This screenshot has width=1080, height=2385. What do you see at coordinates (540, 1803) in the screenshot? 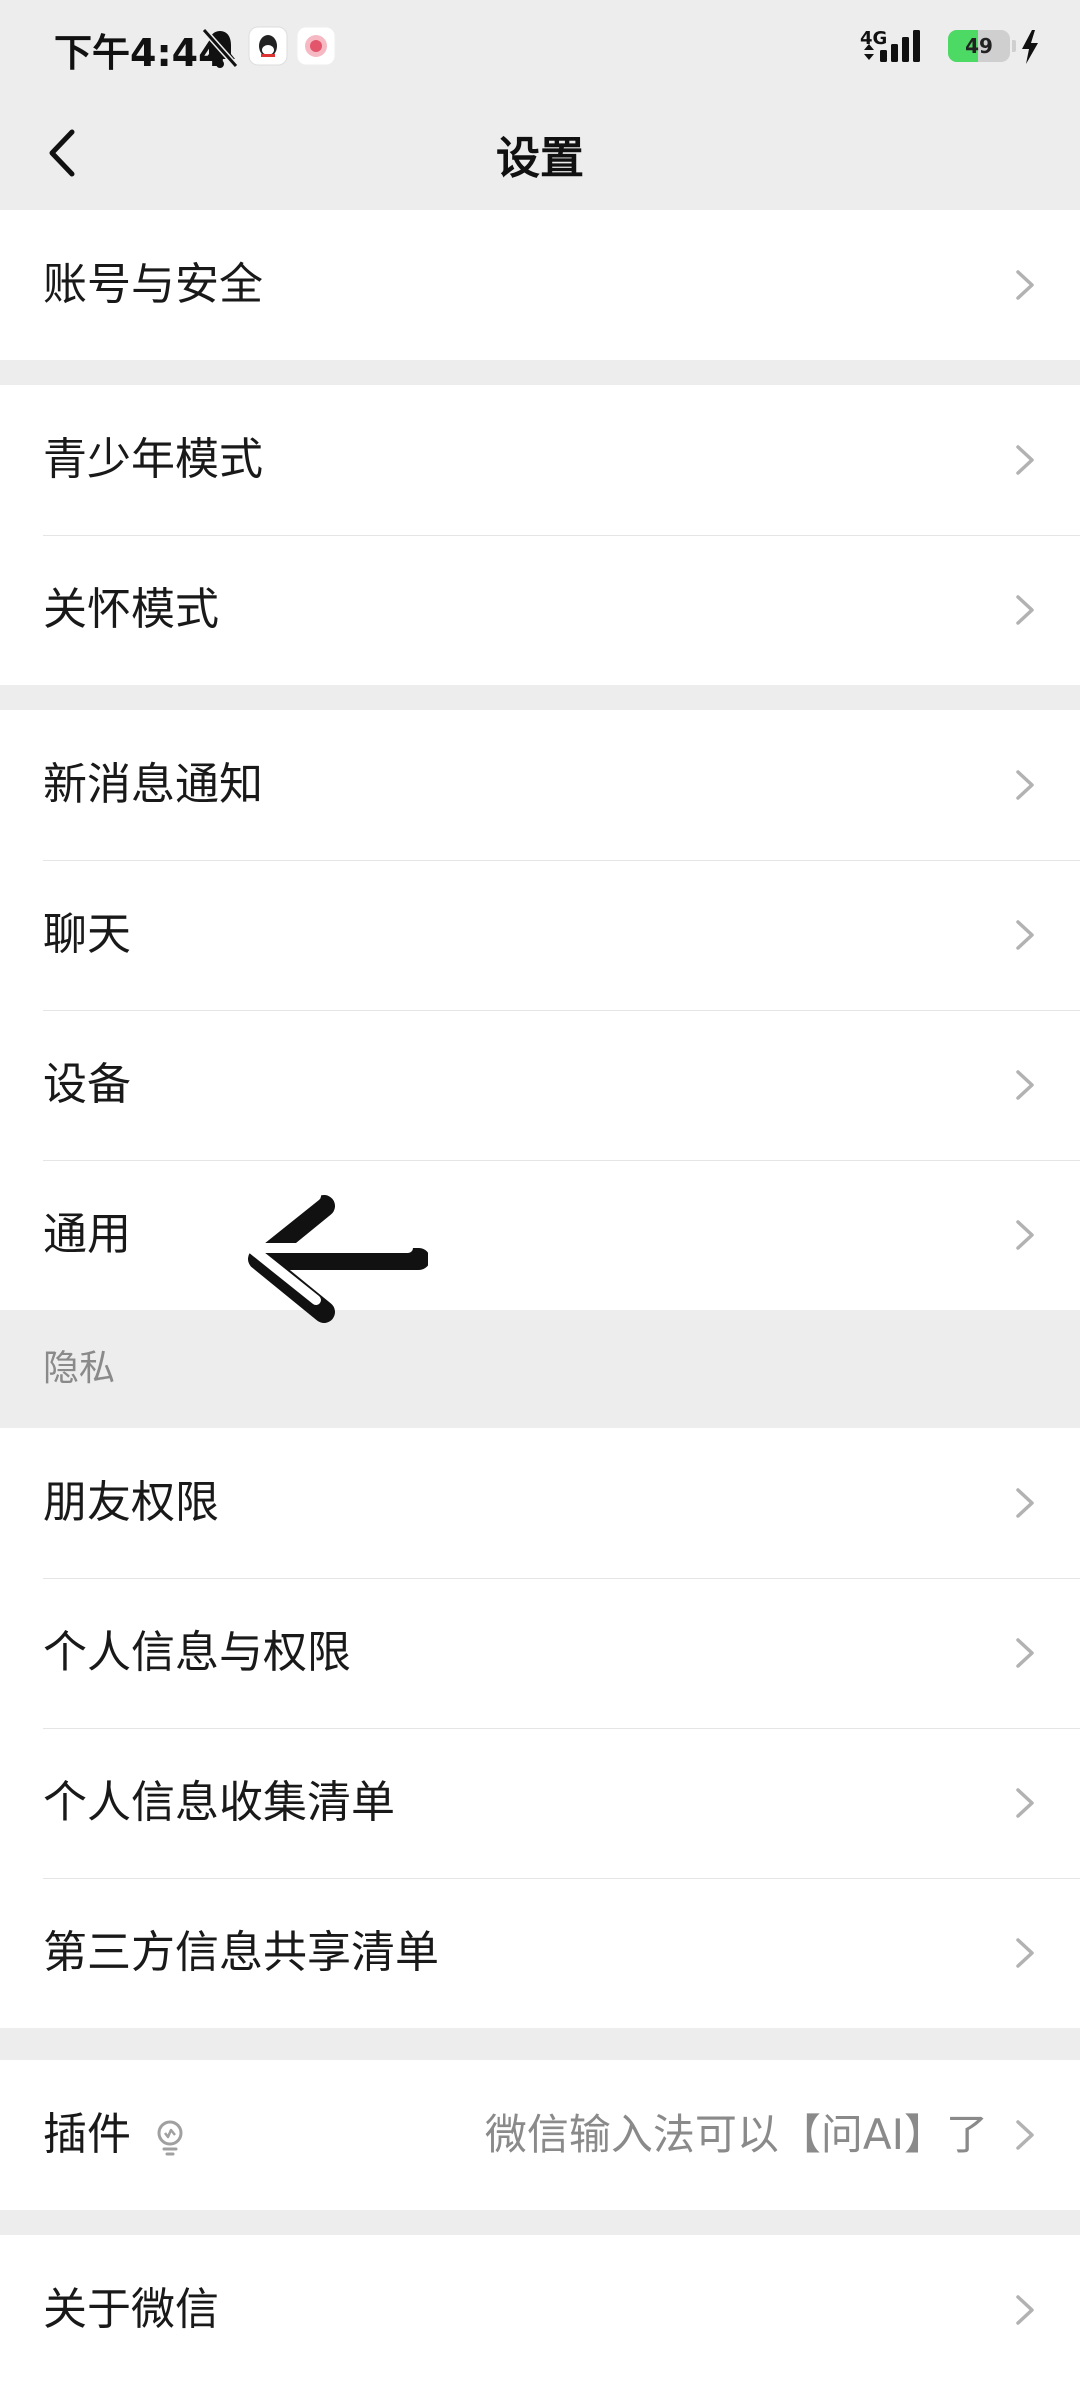
I see `settings-item-info-collection-list: 个人信息收集清单` at bounding box center [540, 1803].